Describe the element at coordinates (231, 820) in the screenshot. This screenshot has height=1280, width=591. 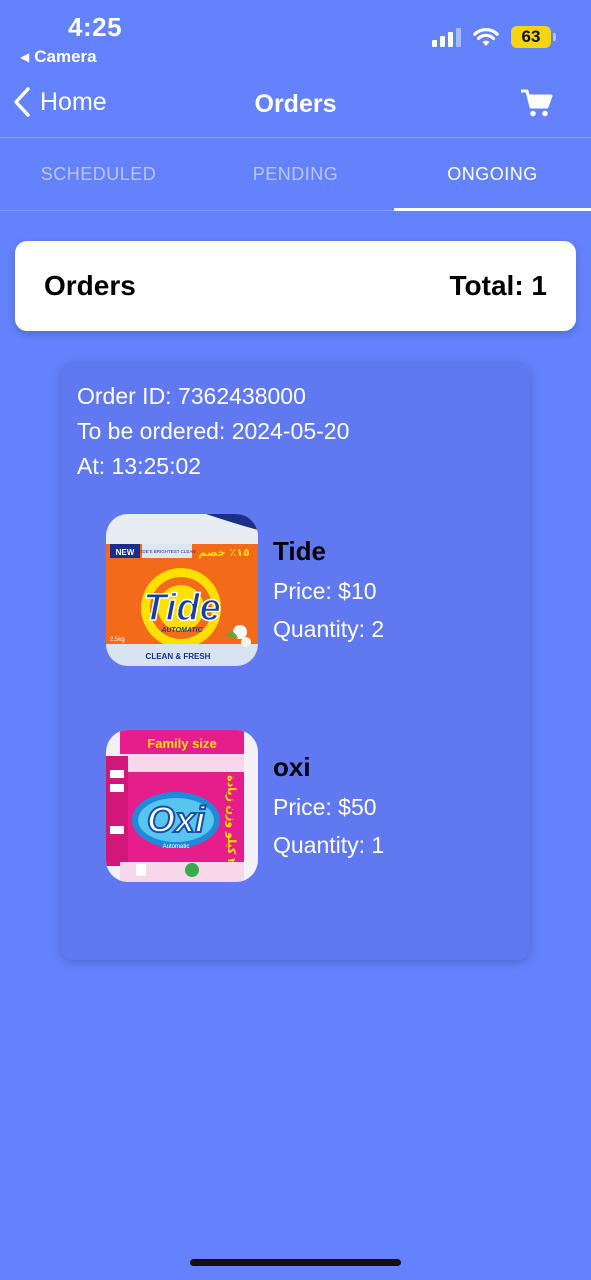
I see `oxi-arabic: ٢ كيلو وزن زيادة` at that location.